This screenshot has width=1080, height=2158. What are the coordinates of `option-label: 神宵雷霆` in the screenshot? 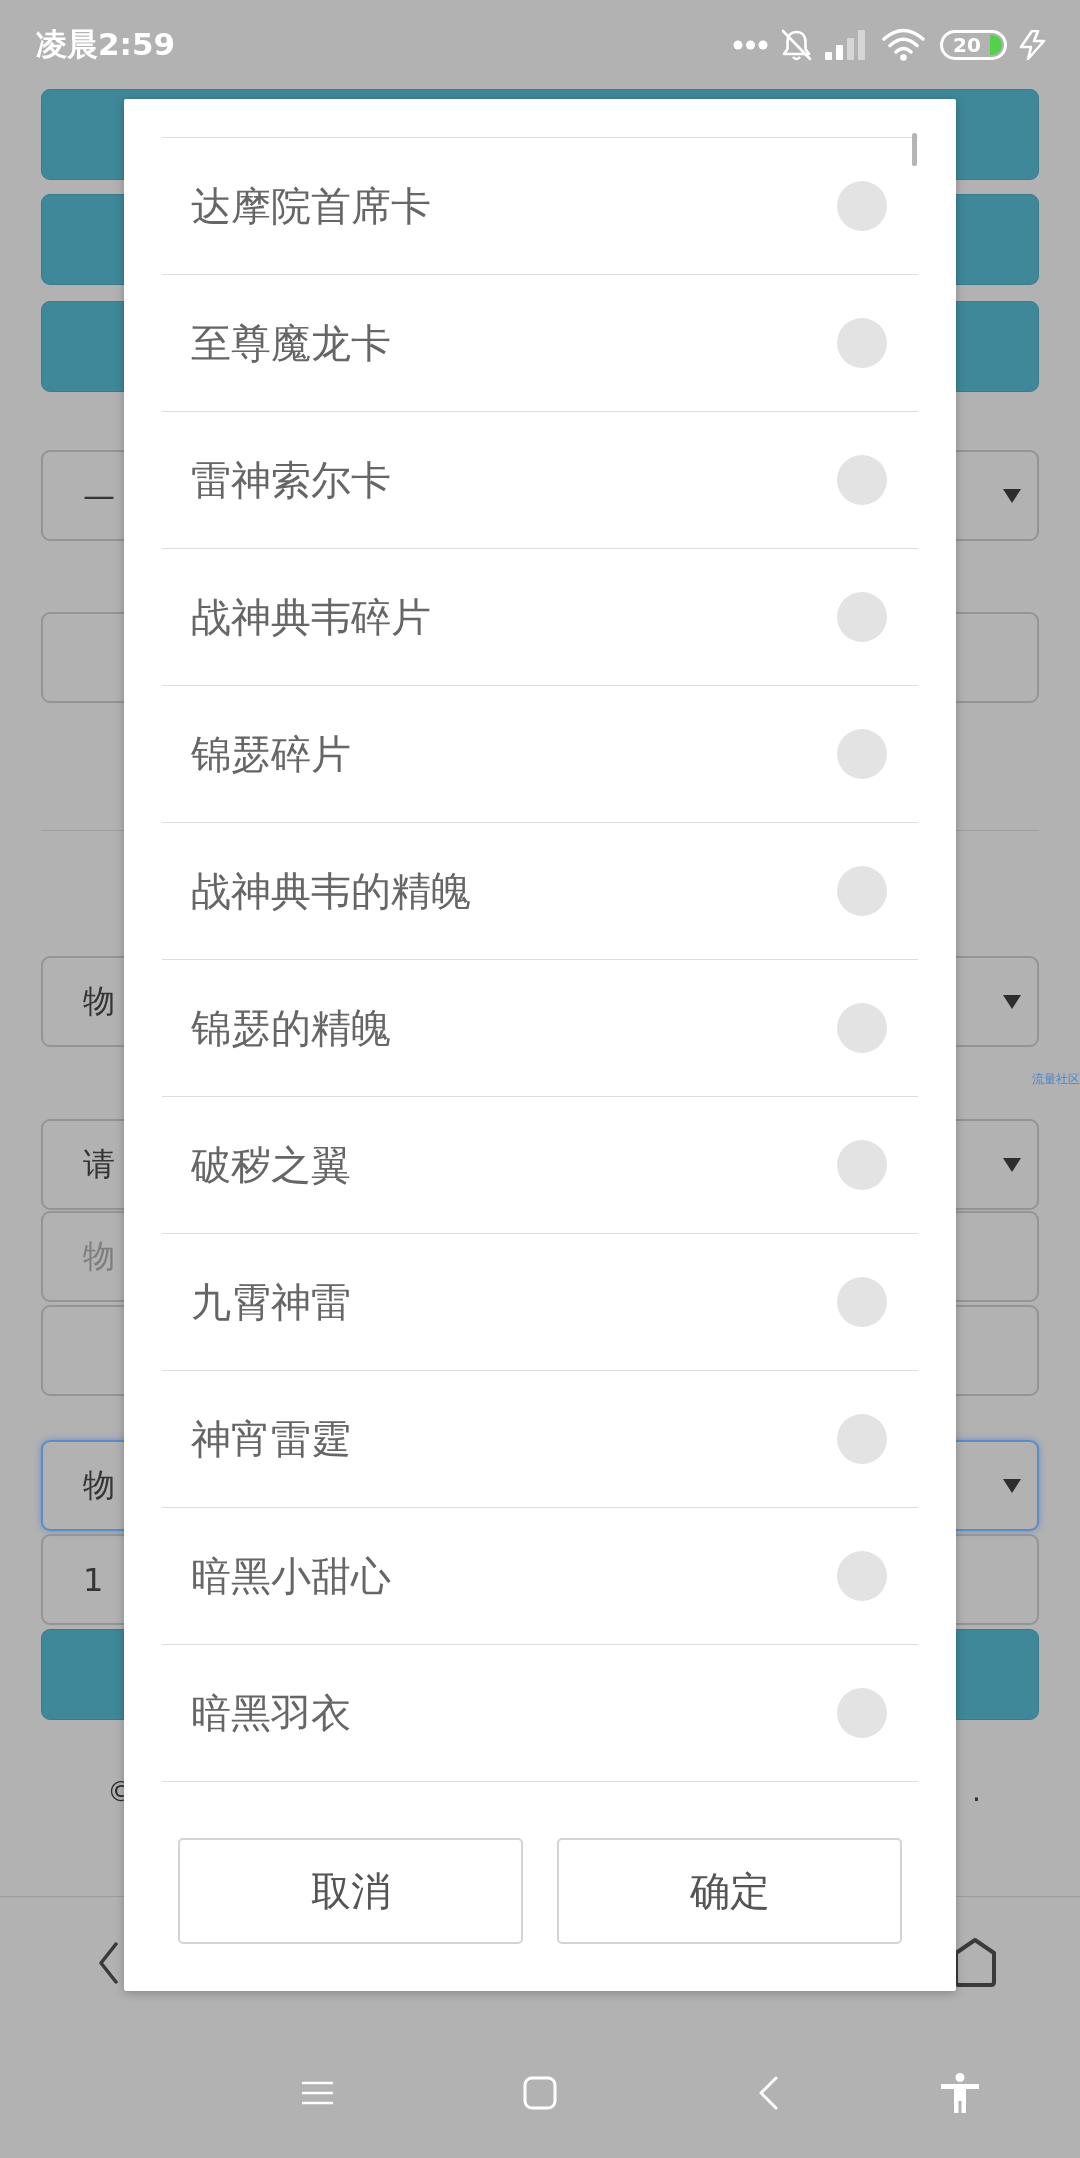 It's located at (271, 1439).